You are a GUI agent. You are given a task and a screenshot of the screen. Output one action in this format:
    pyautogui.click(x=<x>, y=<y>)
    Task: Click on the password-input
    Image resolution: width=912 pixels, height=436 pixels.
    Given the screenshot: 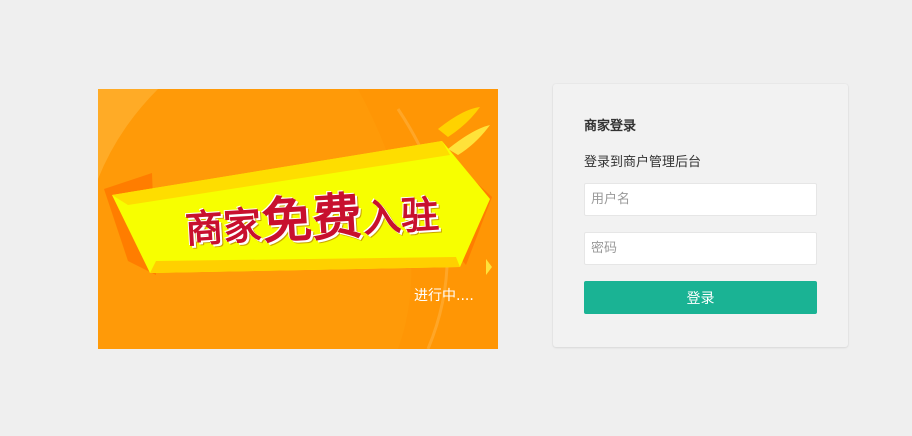 What is the action you would take?
    pyautogui.click(x=700, y=248)
    